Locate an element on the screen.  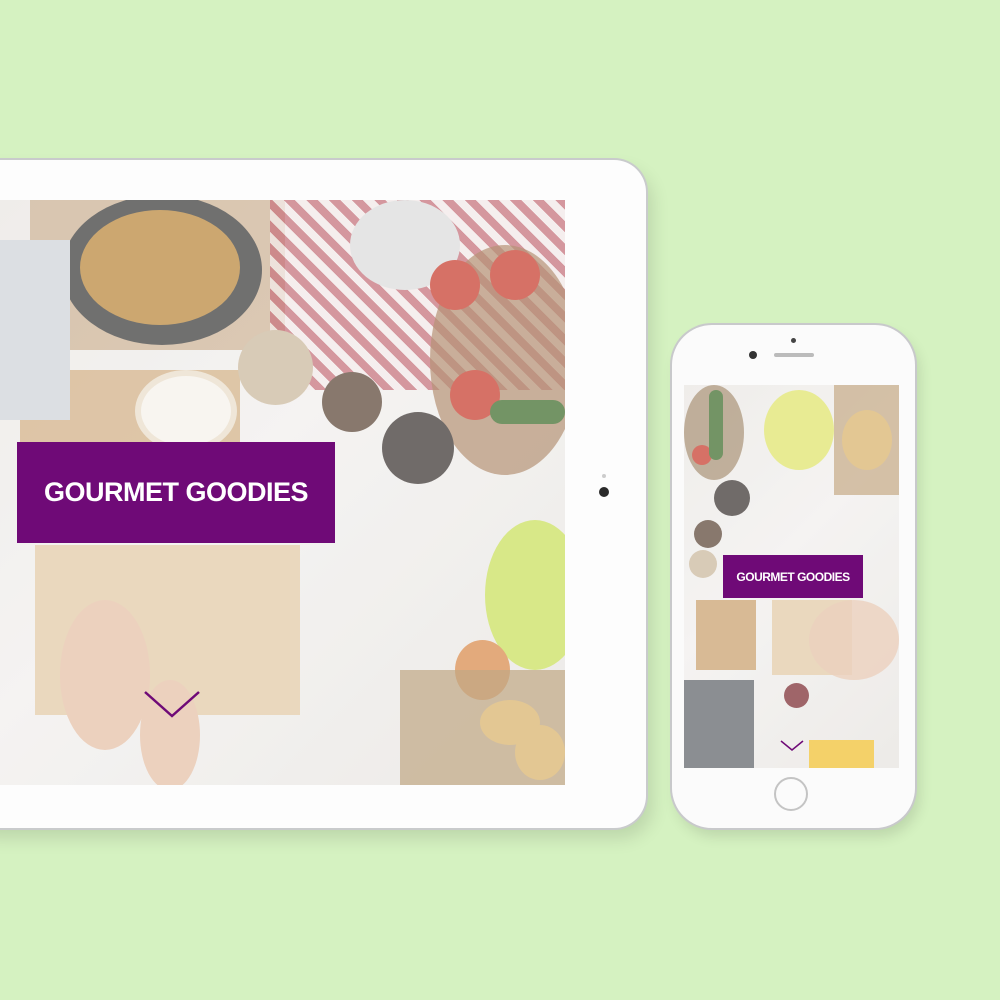
hero-title: GOURMET GOODIES is located at coordinates (176, 492).